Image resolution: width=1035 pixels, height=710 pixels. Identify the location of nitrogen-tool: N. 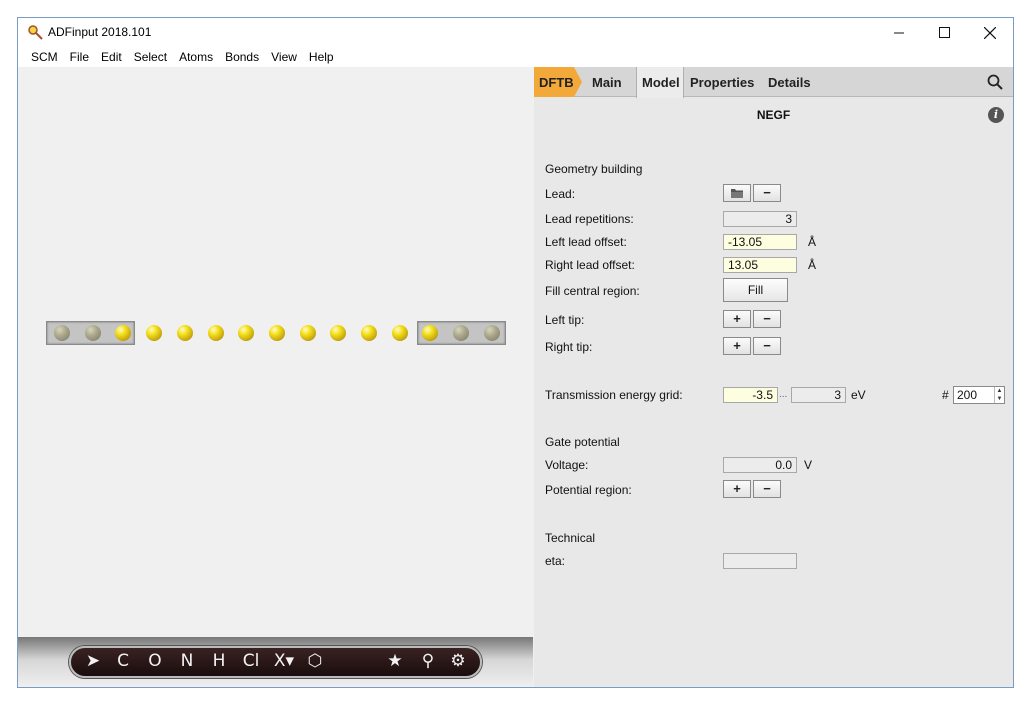
(187, 661).